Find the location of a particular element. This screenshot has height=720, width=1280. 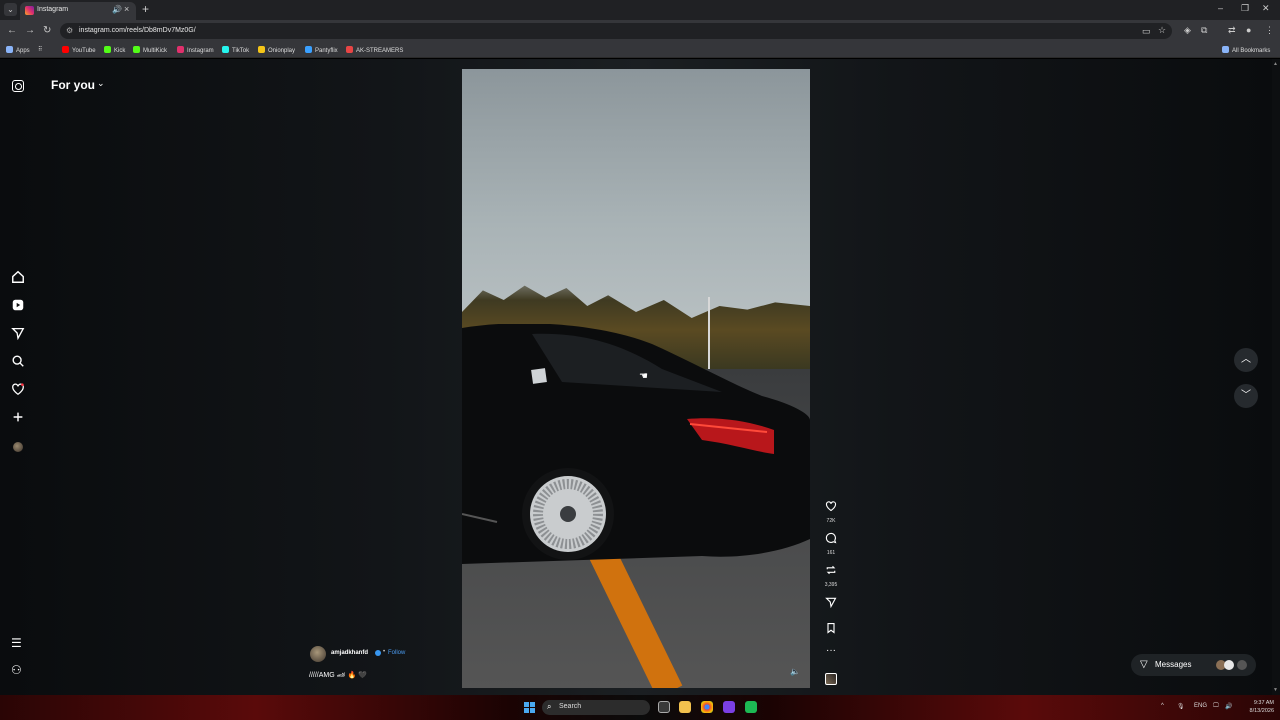

share-icon is located at coordinates (831, 603).